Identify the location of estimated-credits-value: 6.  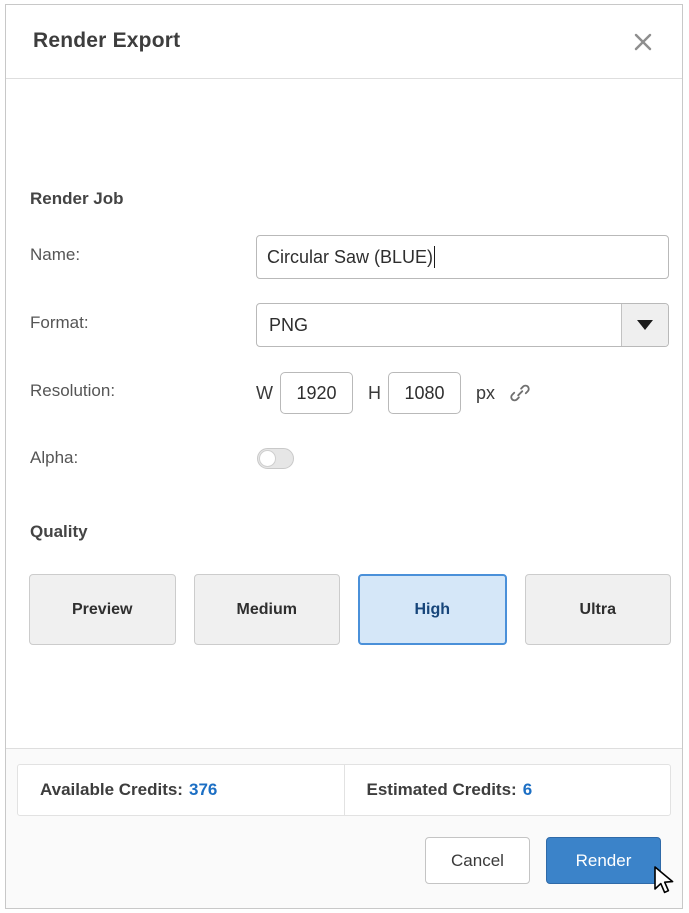
(527, 789).